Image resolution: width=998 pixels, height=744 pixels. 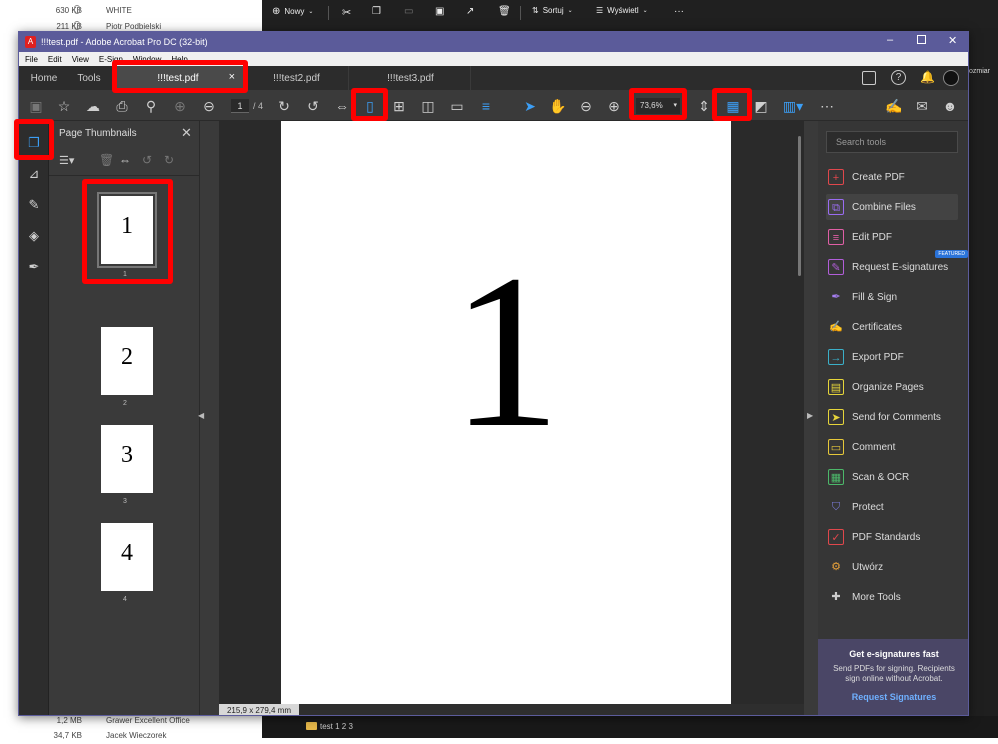 I want to click on tool-pdf-standards: ✓ PDF Standards, so click(x=893, y=537).